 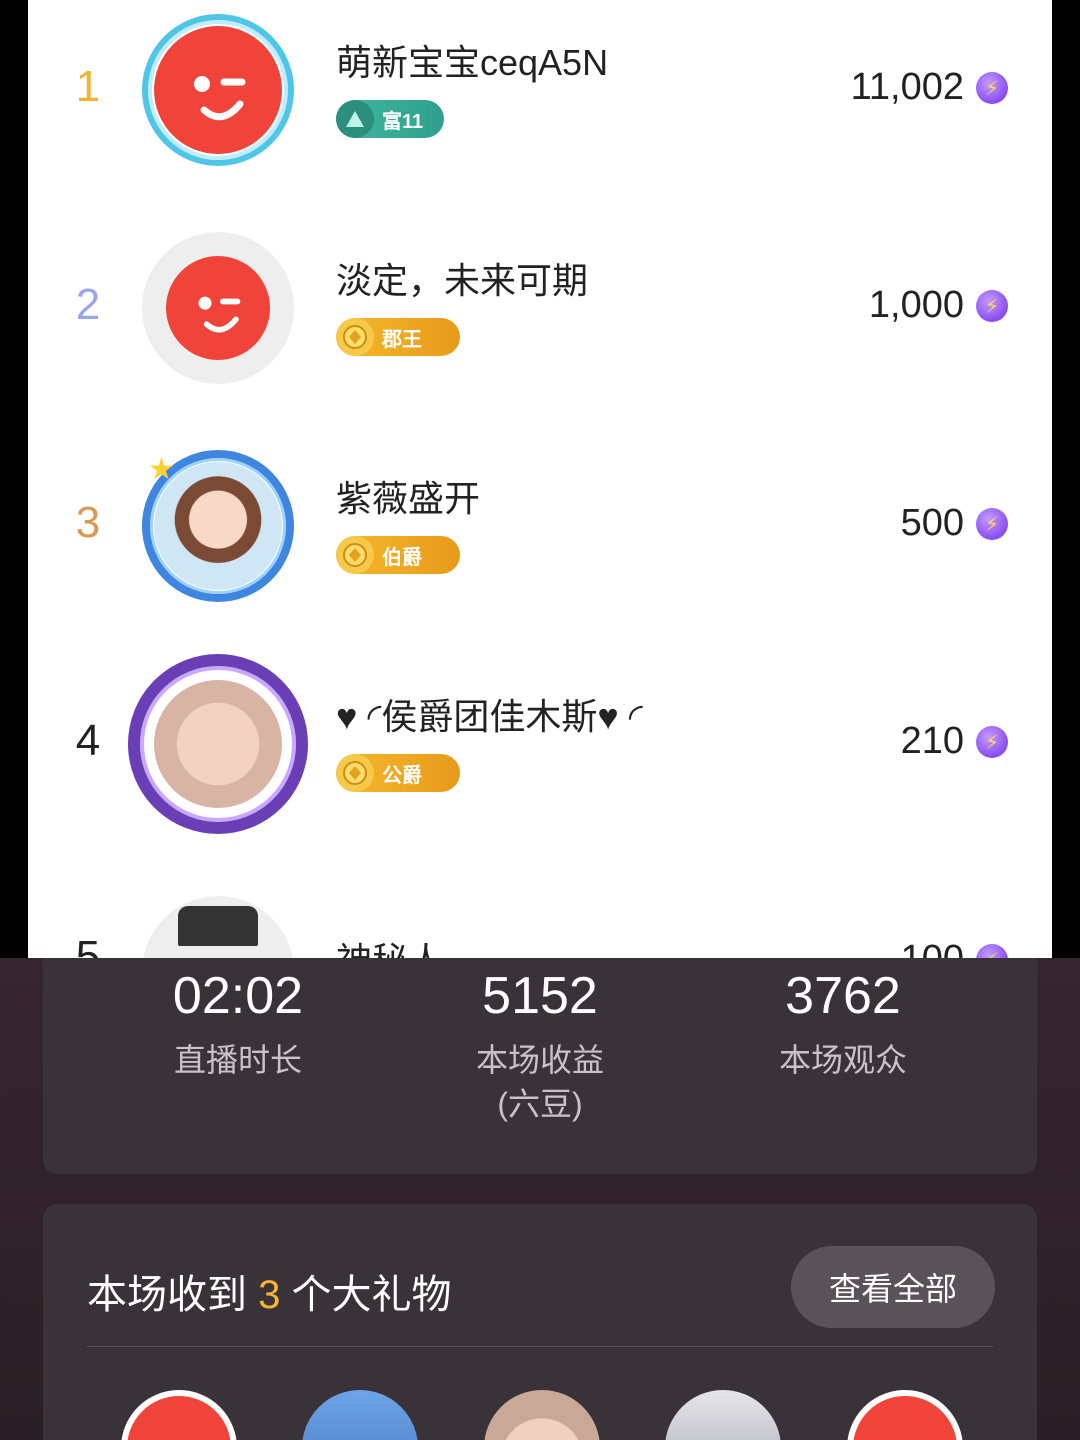 I want to click on star-icon: ★, so click(x=161, y=469).